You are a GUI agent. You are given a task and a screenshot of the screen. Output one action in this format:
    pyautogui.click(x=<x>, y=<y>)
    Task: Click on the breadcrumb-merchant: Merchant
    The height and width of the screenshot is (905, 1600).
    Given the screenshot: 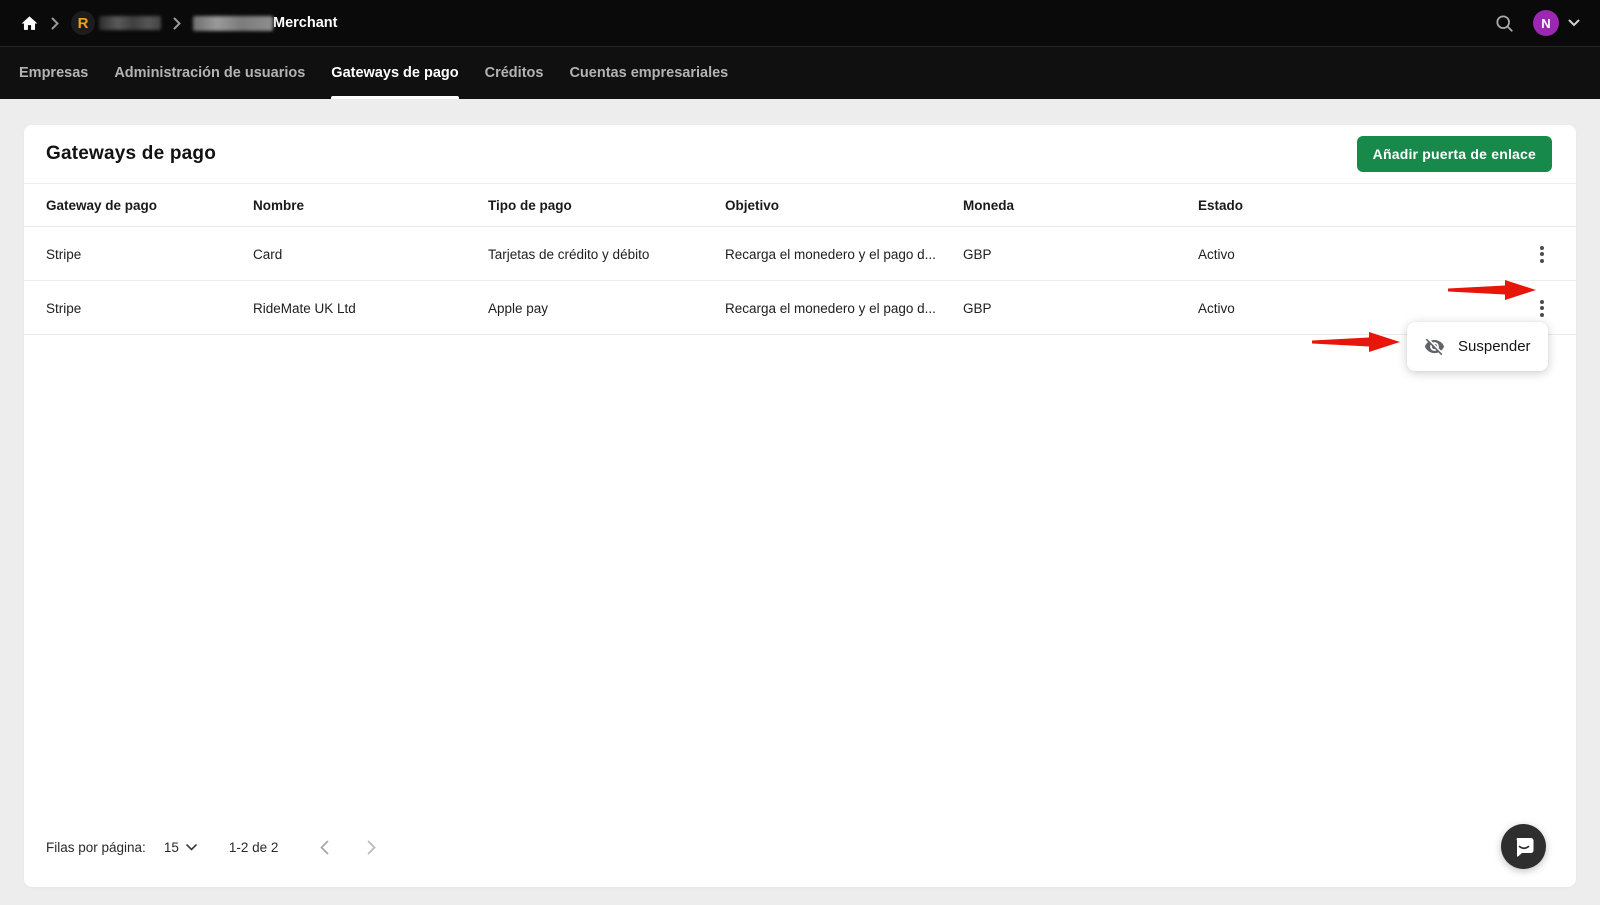 What is the action you would take?
    pyautogui.click(x=265, y=23)
    